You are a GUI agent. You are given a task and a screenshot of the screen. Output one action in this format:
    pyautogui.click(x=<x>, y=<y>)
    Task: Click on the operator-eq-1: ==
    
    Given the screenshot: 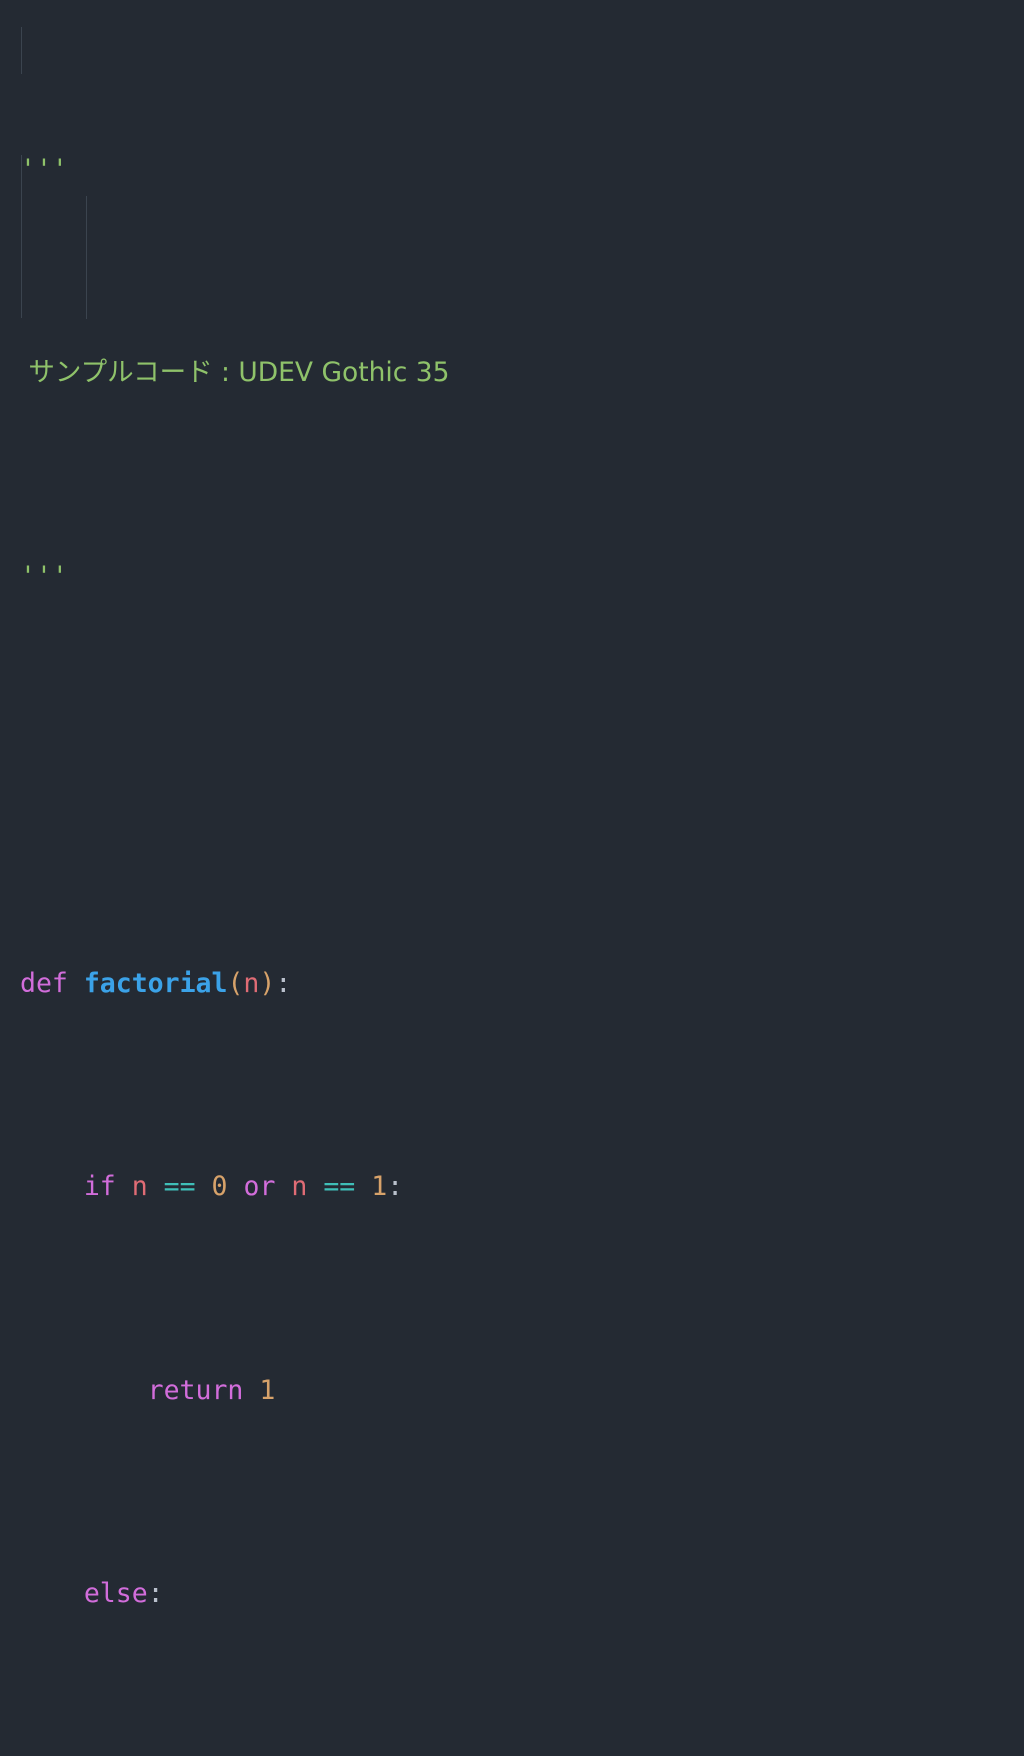 What is the action you would take?
    pyautogui.click(x=179, y=1187)
    